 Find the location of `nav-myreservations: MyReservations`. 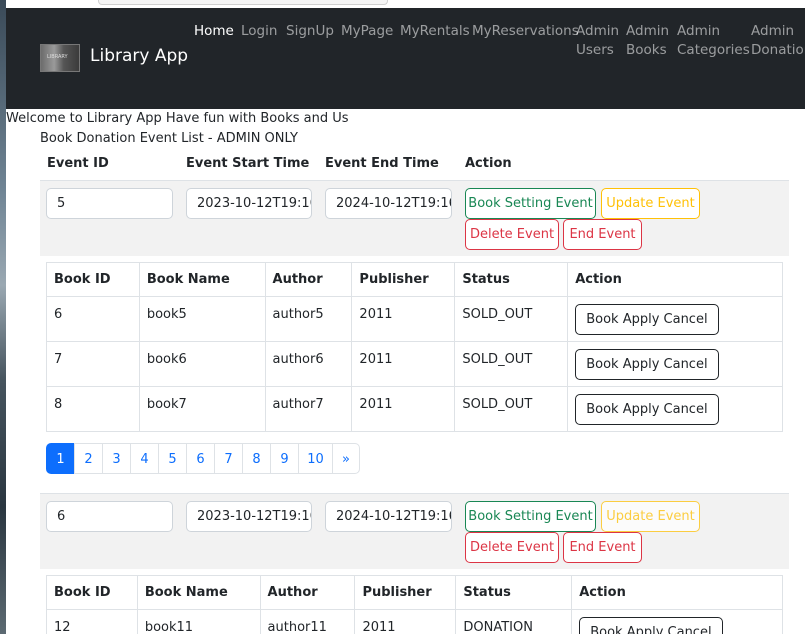

nav-myreservations: MyReservations is located at coordinates (525, 31).